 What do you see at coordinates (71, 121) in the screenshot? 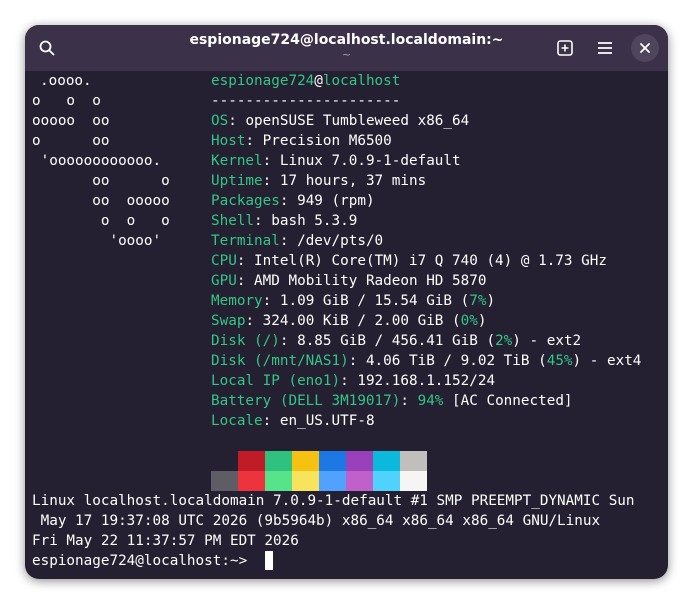
I see `logo-line: ooooo oo` at bounding box center [71, 121].